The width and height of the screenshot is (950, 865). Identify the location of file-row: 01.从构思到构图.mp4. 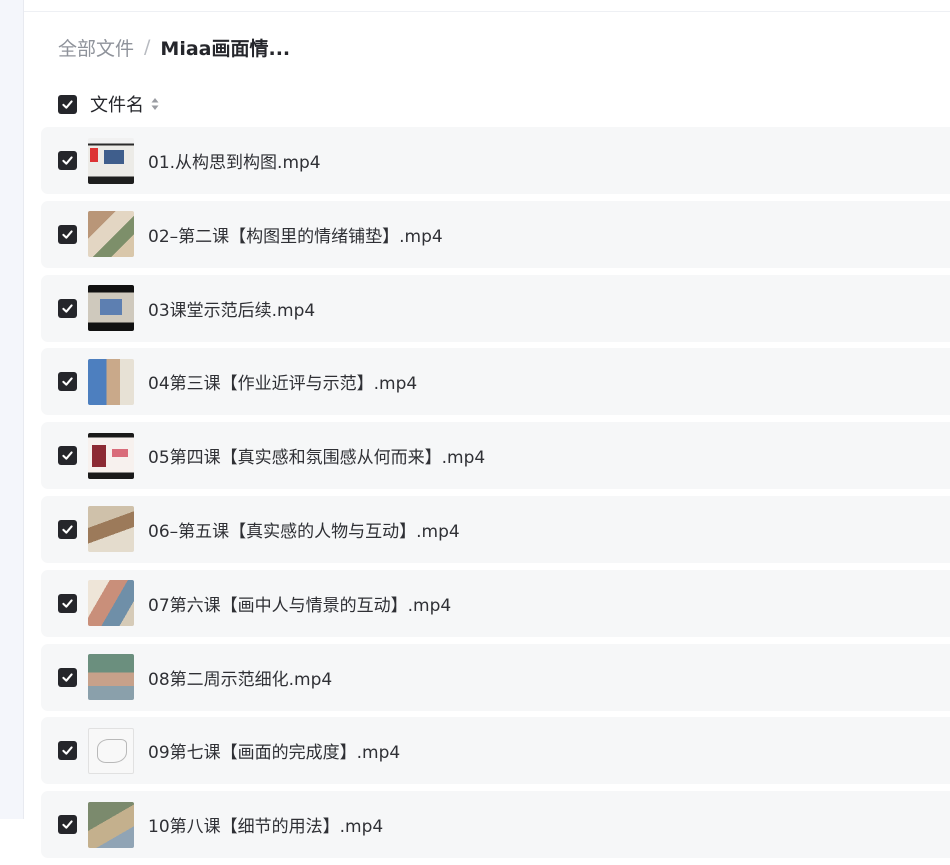
(495, 160).